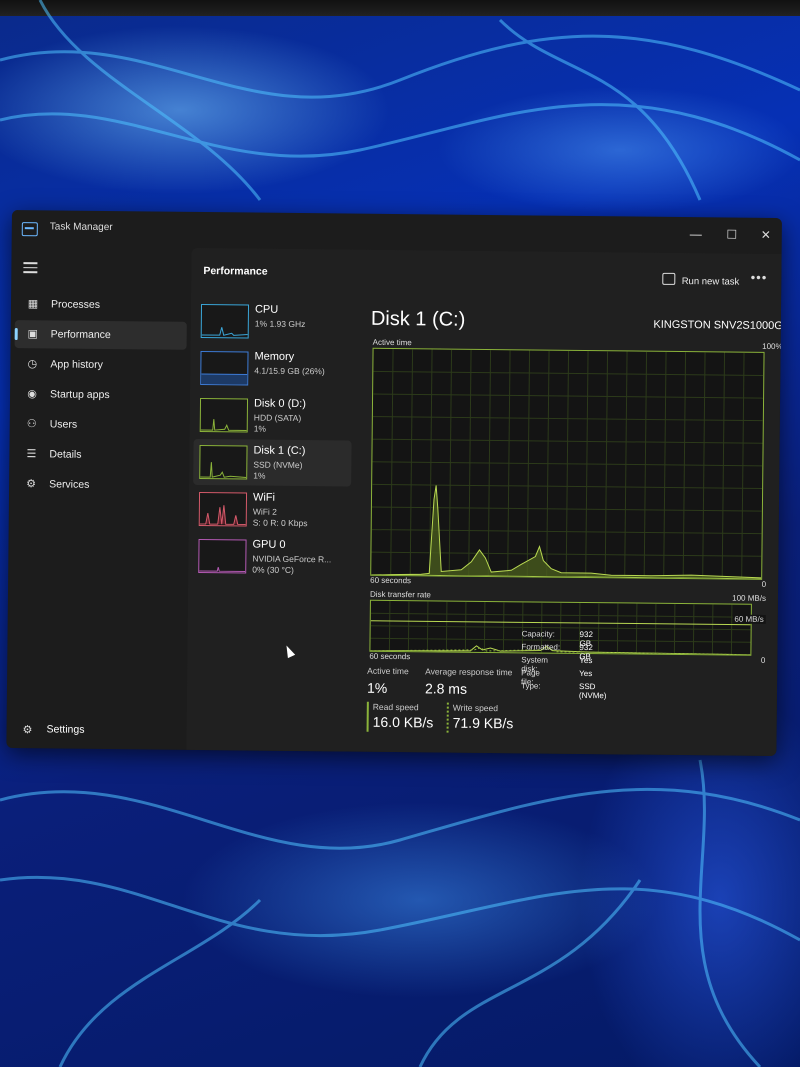 The height and width of the screenshot is (1067, 800). I want to click on device-wifi: WiFi WiFi 2 S: 0 R: 0 Kbps, so click(272, 510).